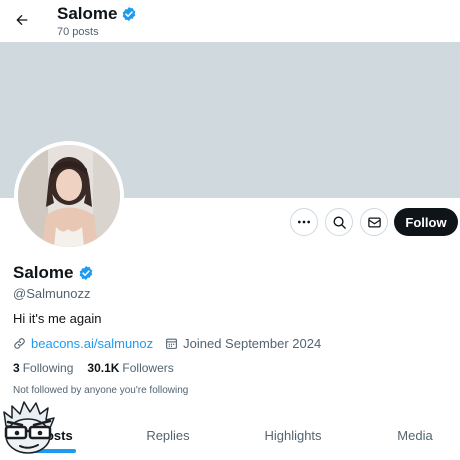 This screenshot has width=460, height=460. I want to click on profile-handle: @Salmunozz, so click(52, 293).